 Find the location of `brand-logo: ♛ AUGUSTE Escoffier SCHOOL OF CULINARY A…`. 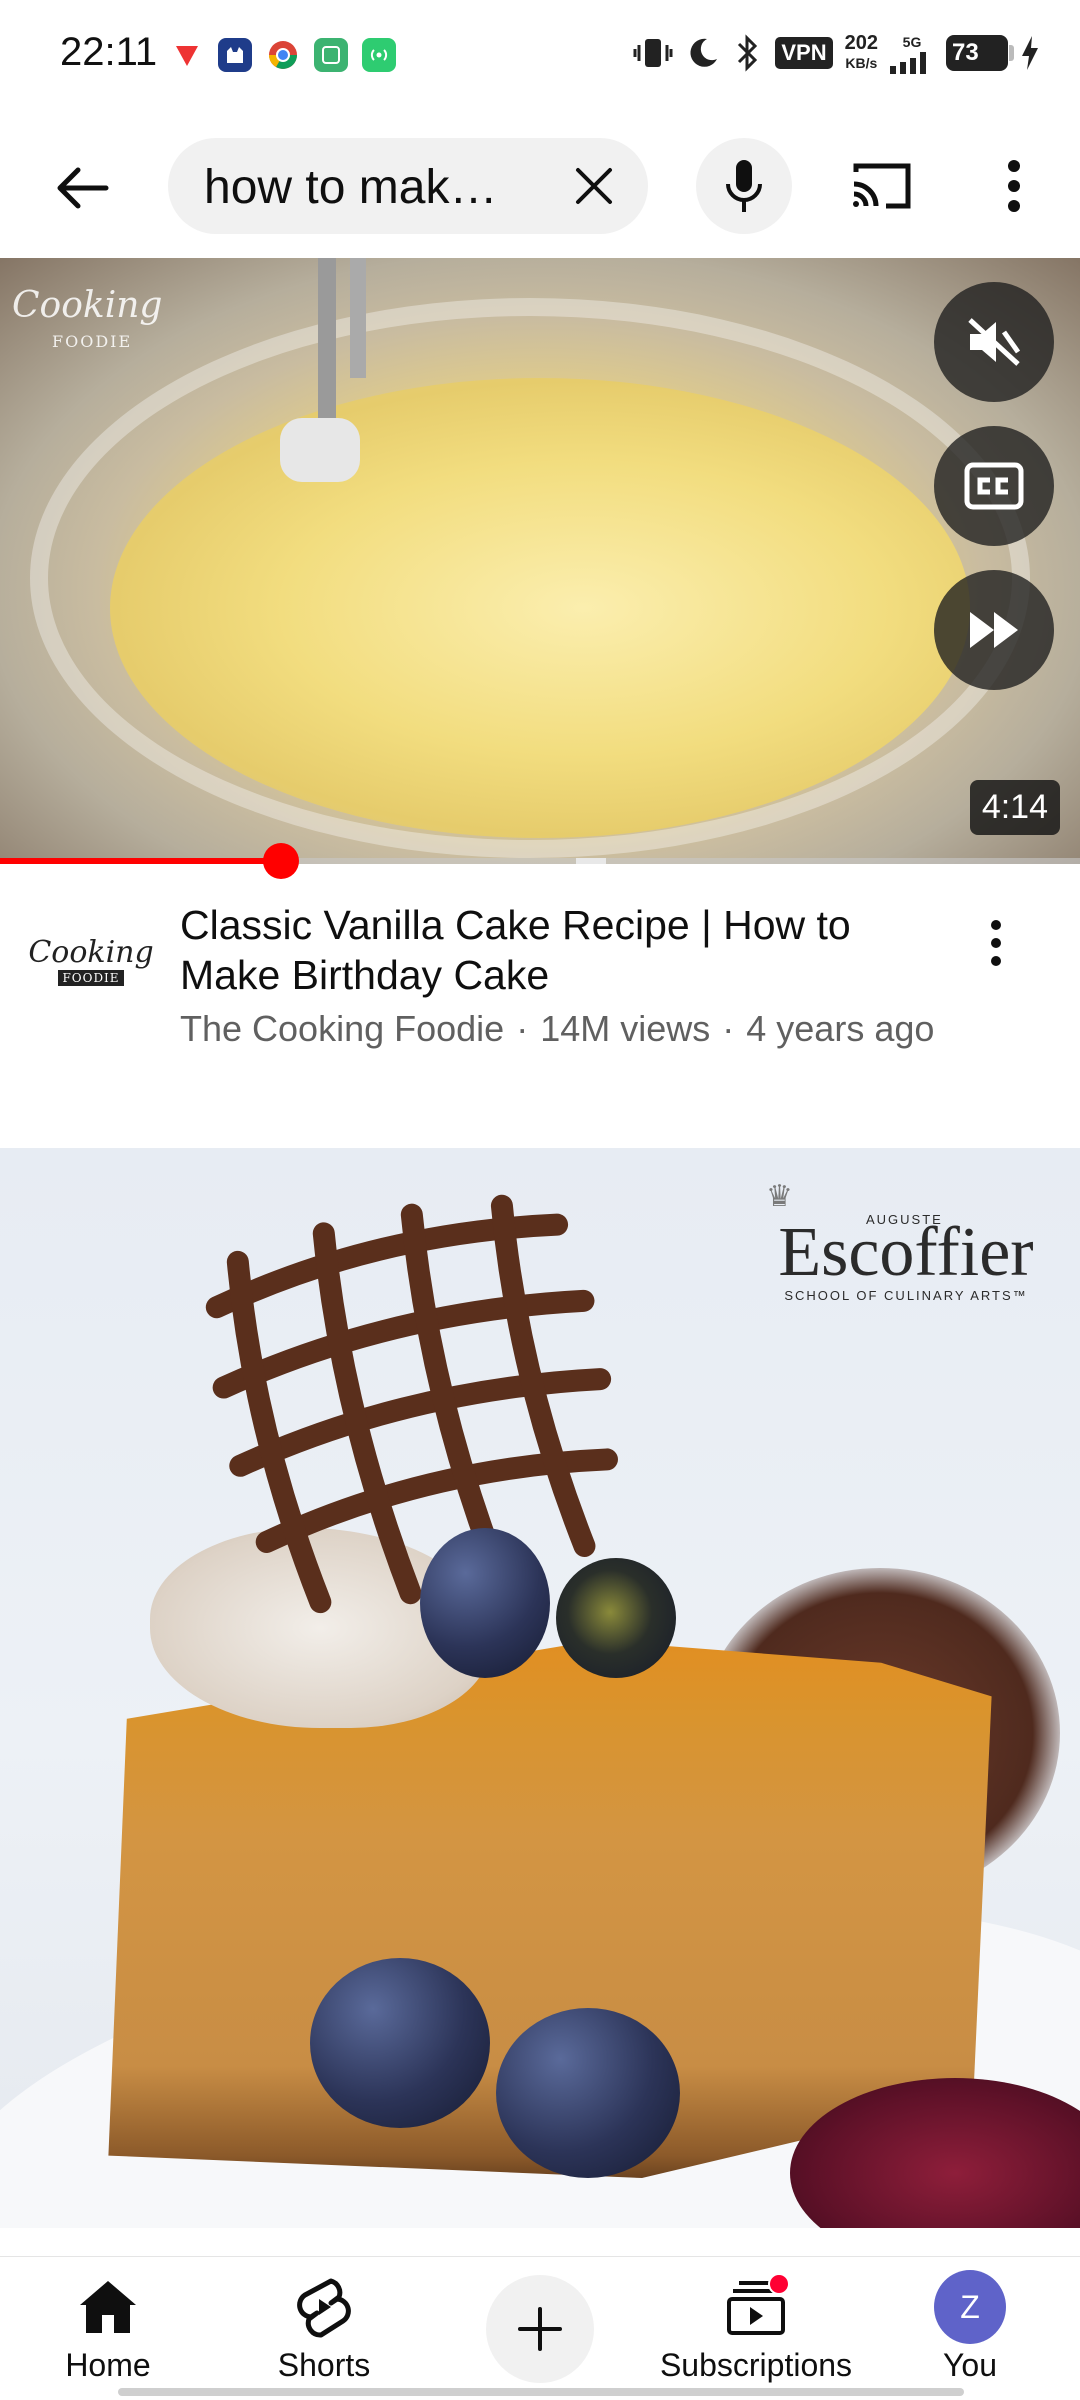

brand-logo: ♛ AUGUSTE Escoffier SCHOOL OF CULINARY A… is located at coordinates (906, 1242).